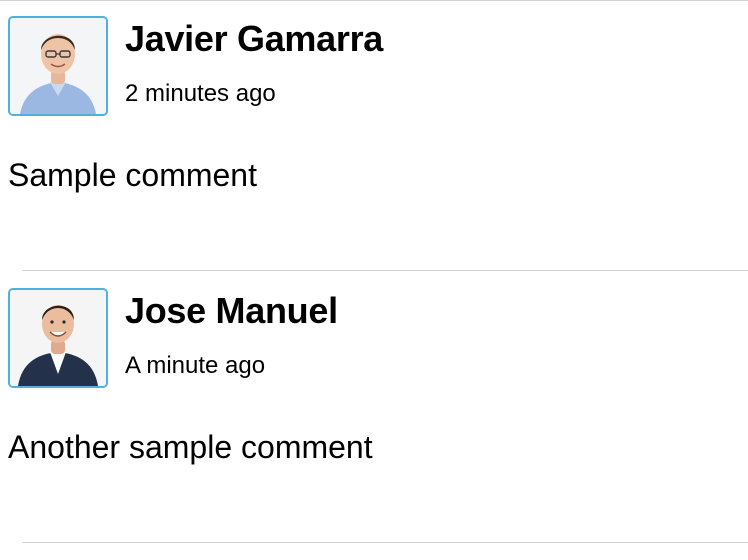 The image size is (748, 560). Describe the element at coordinates (190, 447) in the screenshot. I see `comment-text: Another sample comment` at that location.